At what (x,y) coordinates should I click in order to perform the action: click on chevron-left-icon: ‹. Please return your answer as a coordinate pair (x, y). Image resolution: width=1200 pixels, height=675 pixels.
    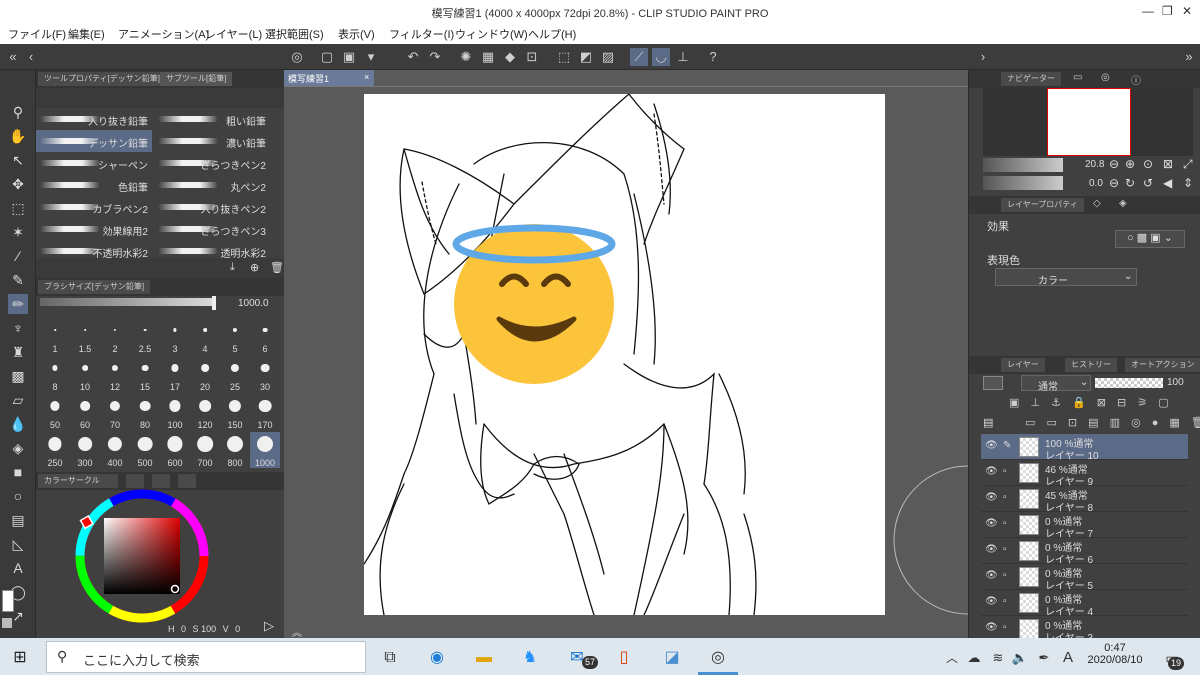
    Looking at the image, I should click on (31, 57).